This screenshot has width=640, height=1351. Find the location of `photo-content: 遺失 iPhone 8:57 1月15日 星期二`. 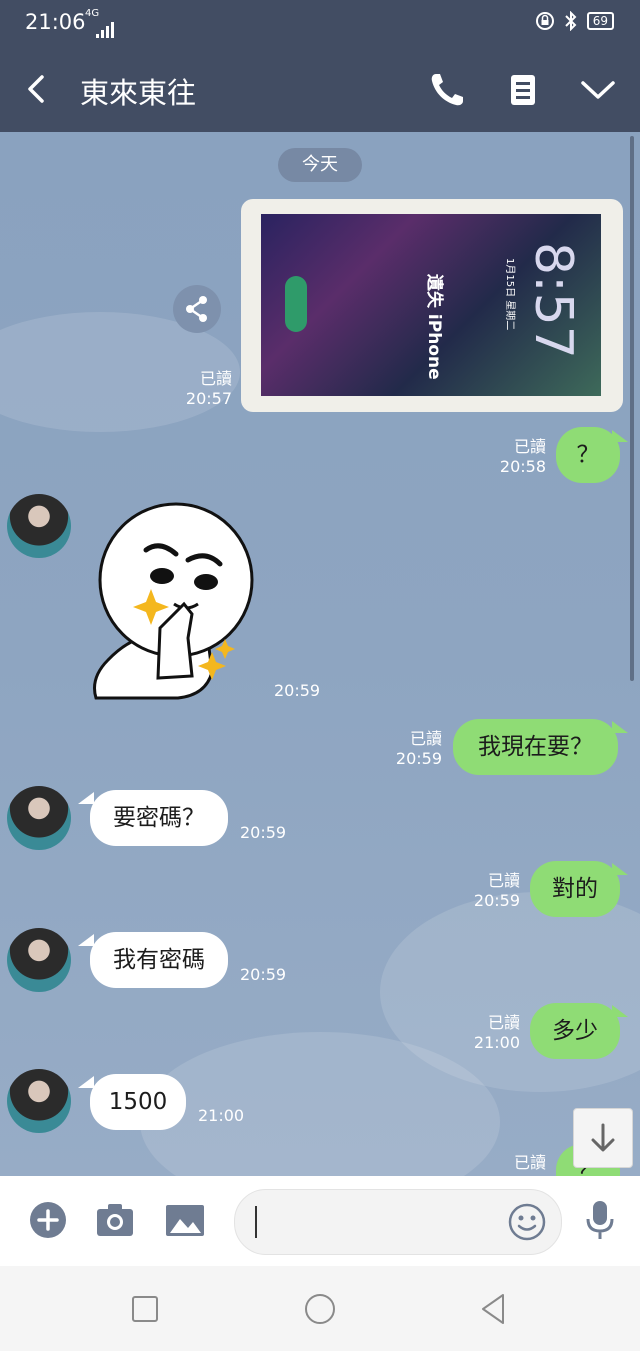

photo-content: 遺失 iPhone 8:57 1月15日 星期二 is located at coordinates (431, 305).